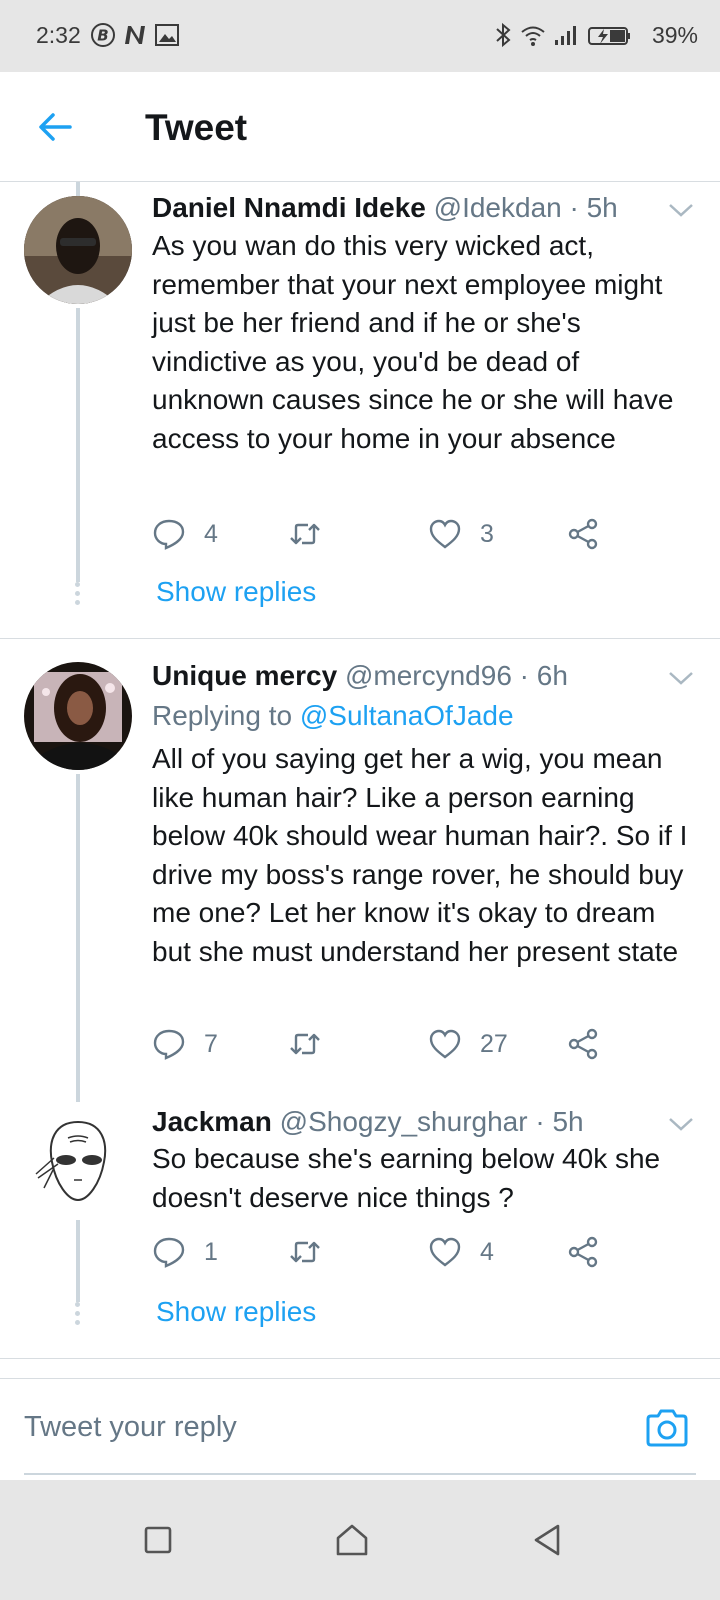 The image size is (720, 1600). I want to click on bluetooth-icon, so click(503, 35).